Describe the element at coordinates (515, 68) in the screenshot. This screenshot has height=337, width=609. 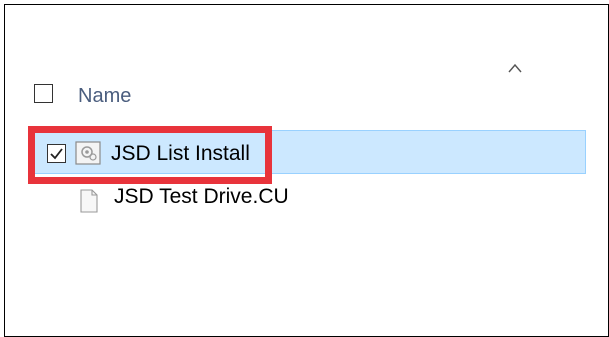
I see `chevron-up-icon` at that location.